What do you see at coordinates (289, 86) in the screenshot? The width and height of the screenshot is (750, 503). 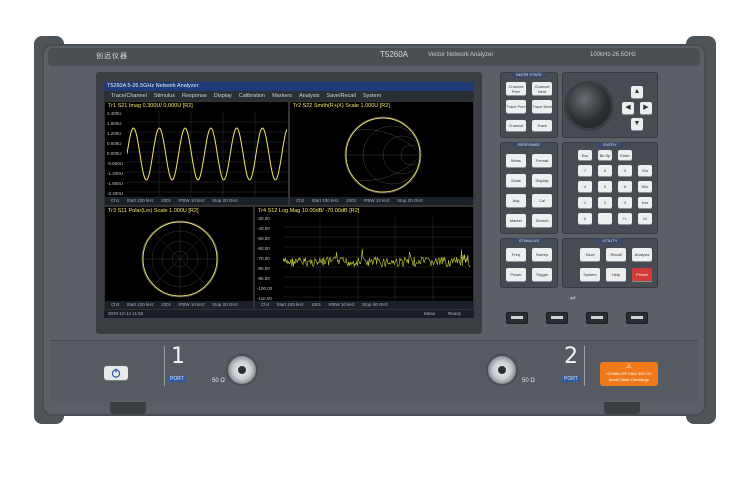 I see `window-title: T5260A 5-26.5GHz Network Analyzer` at bounding box center [289, 86].